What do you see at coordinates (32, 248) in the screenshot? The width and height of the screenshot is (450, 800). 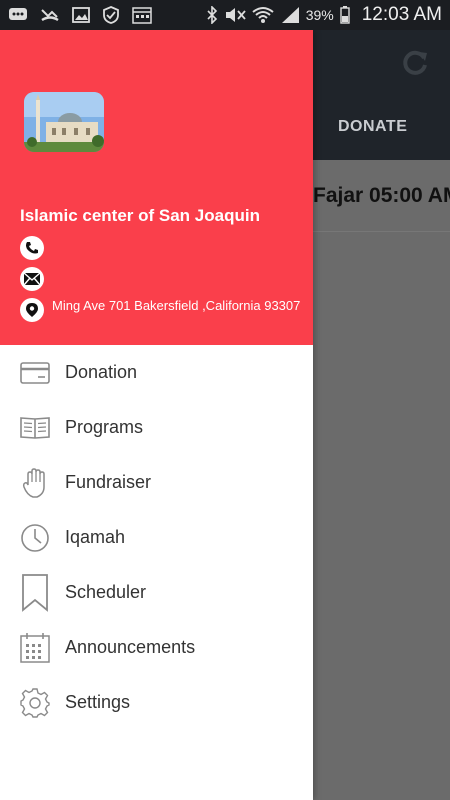 I see `phone-icon` at bounding box center [32, 248].